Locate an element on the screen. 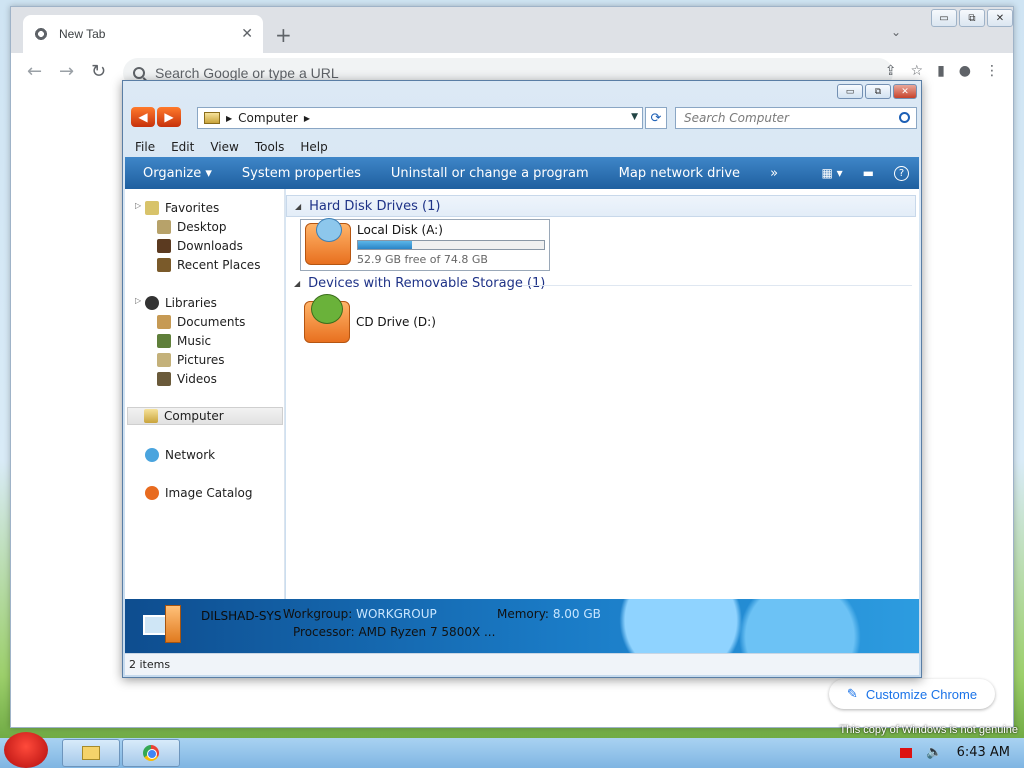 Image resolution: width=1024 pixels, height=768 pixels. nav-favorites-label: Favorites is located at coordinates (192, 208).